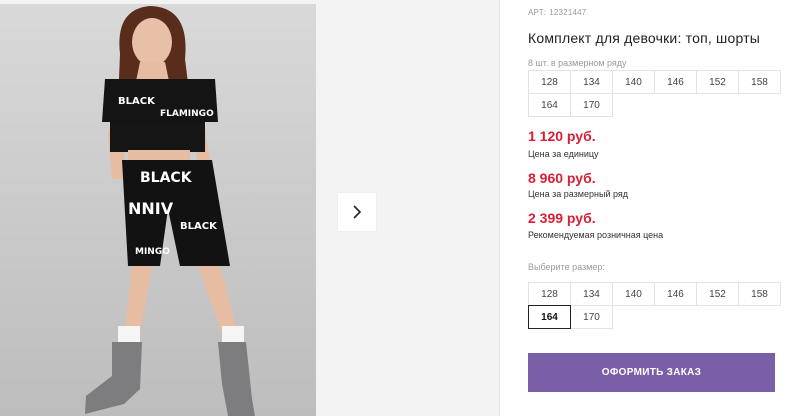  I want to click on size-row-item: 128, so click(549, 82).